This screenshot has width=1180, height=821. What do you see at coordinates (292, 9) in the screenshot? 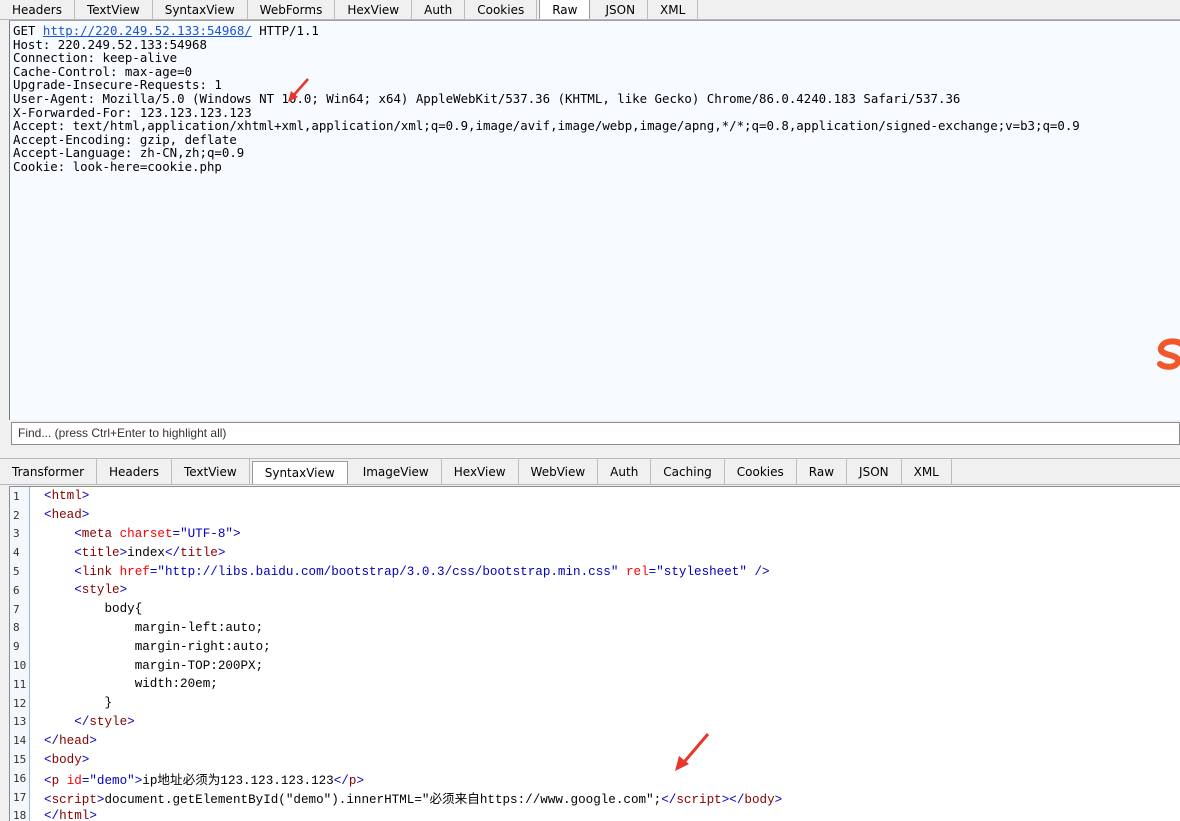
I see `request-tab-webforms: WebForms` at bounding box center [292, 9].